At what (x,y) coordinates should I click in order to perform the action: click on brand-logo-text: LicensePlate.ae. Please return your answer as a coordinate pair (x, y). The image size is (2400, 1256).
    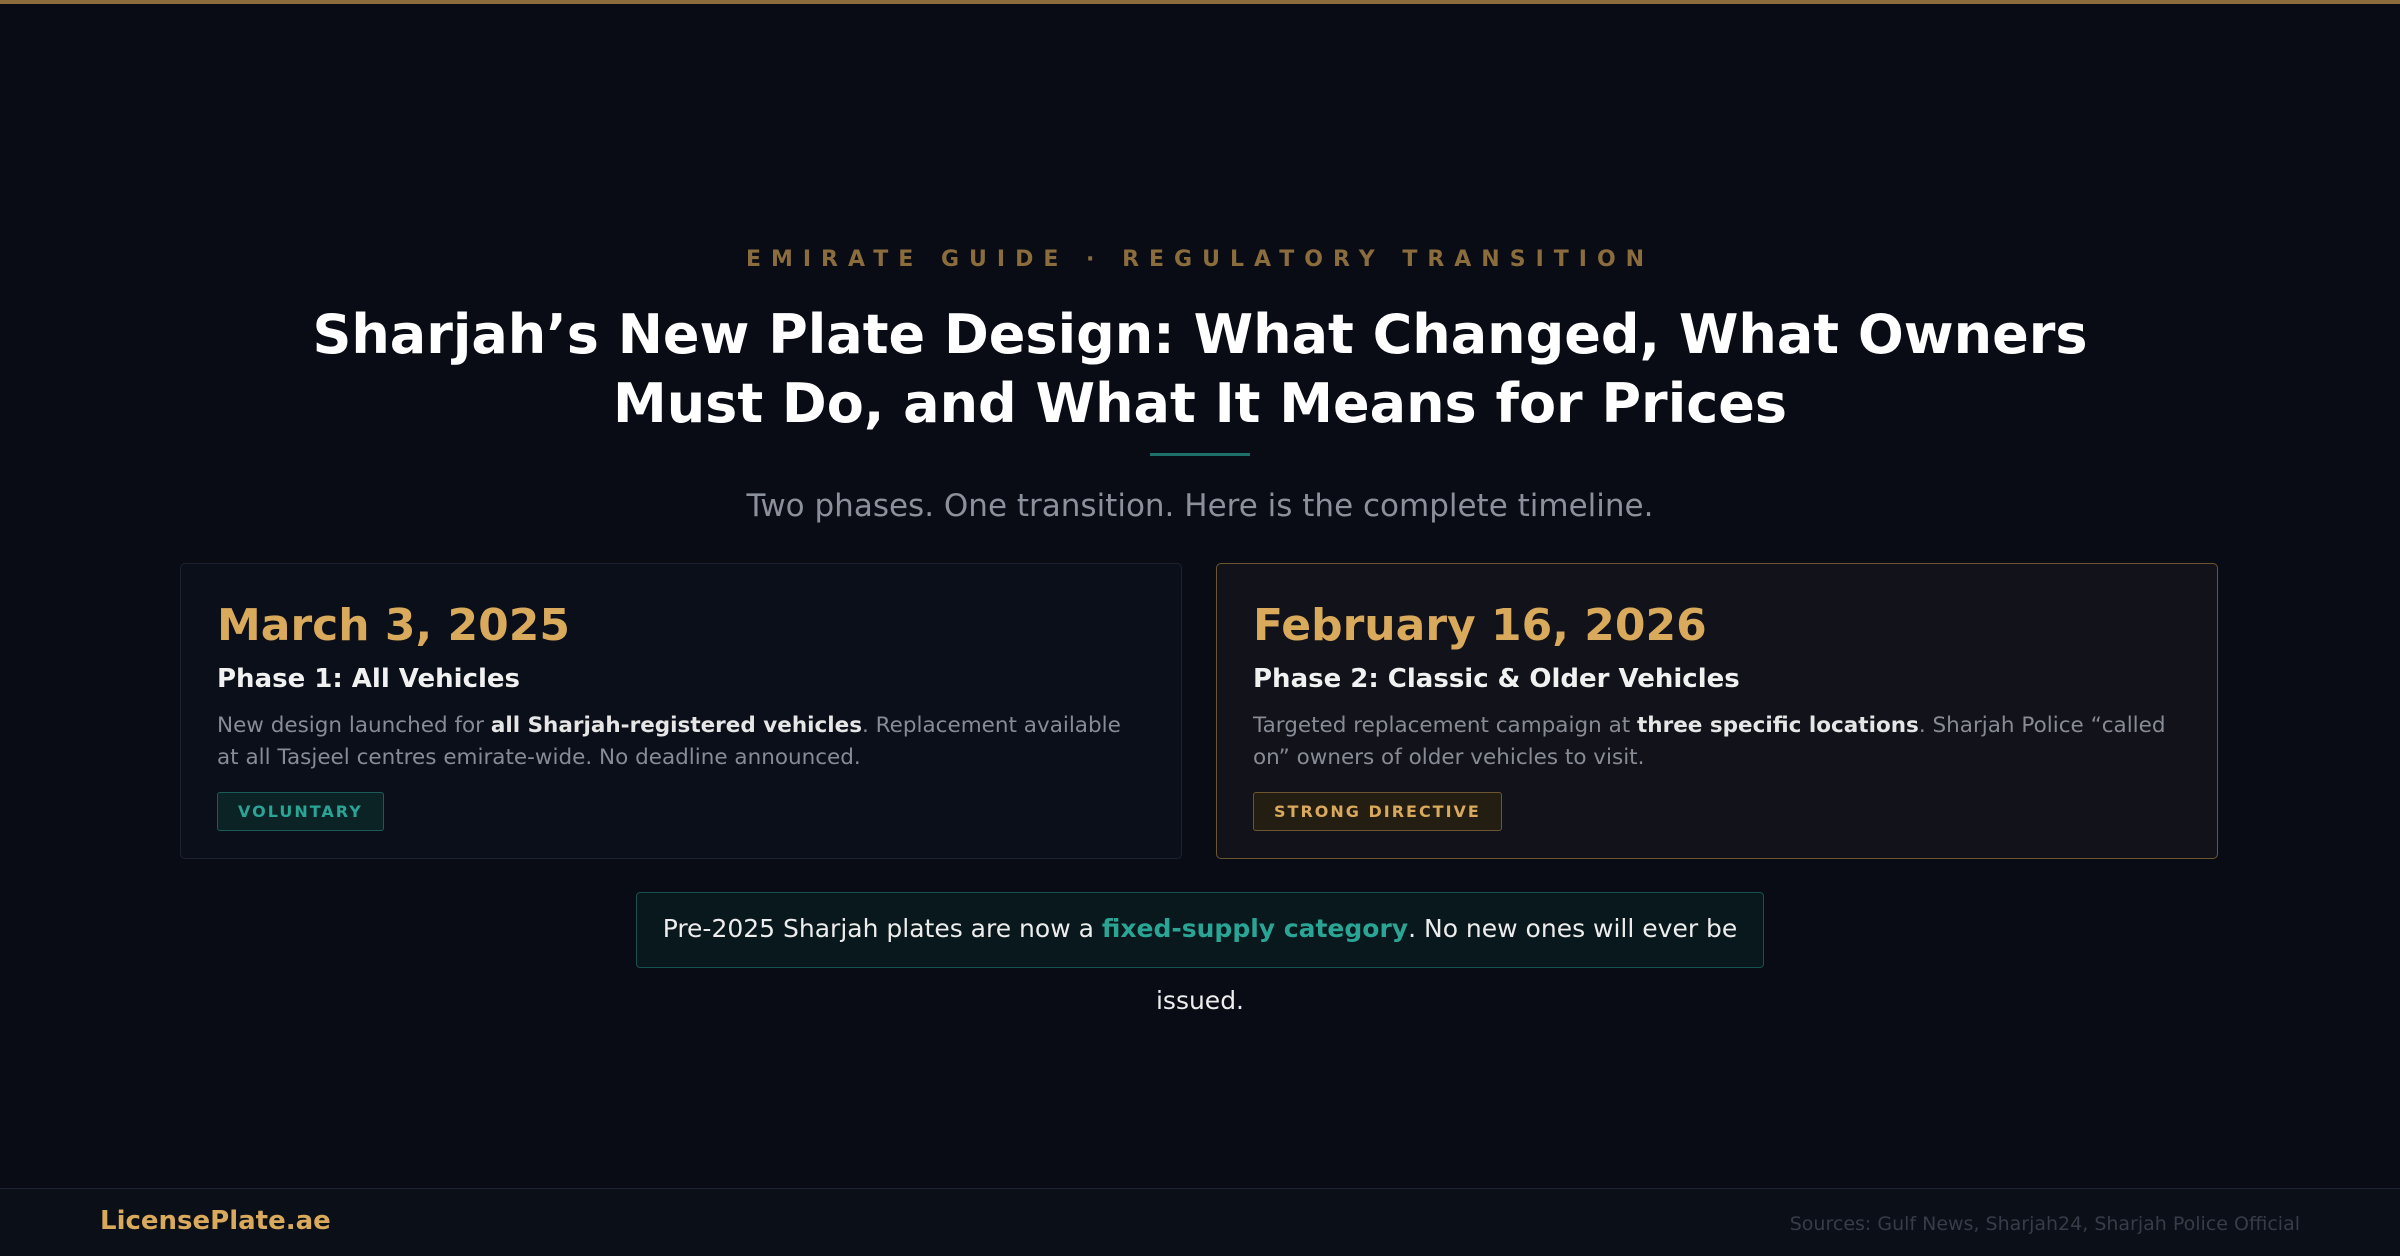
    Looking at the image, I should click on (215, 1221).